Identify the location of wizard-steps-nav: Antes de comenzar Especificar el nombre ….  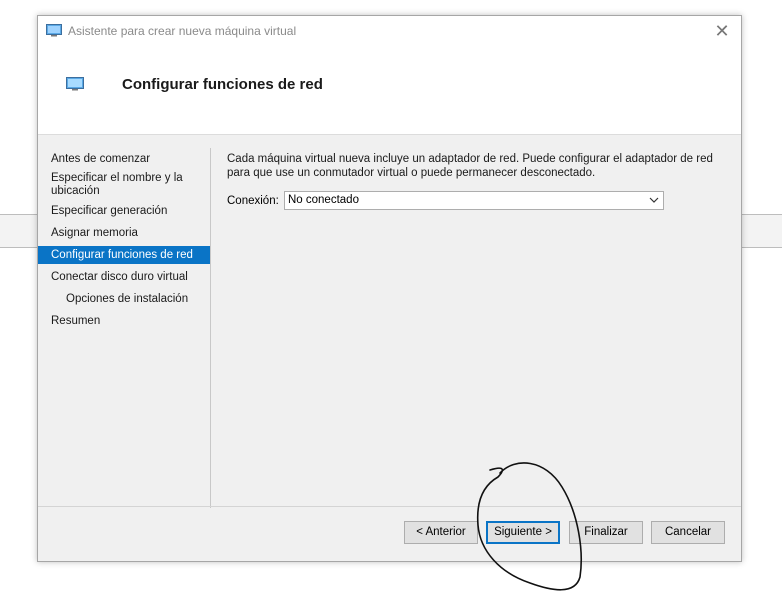
(124, 315).